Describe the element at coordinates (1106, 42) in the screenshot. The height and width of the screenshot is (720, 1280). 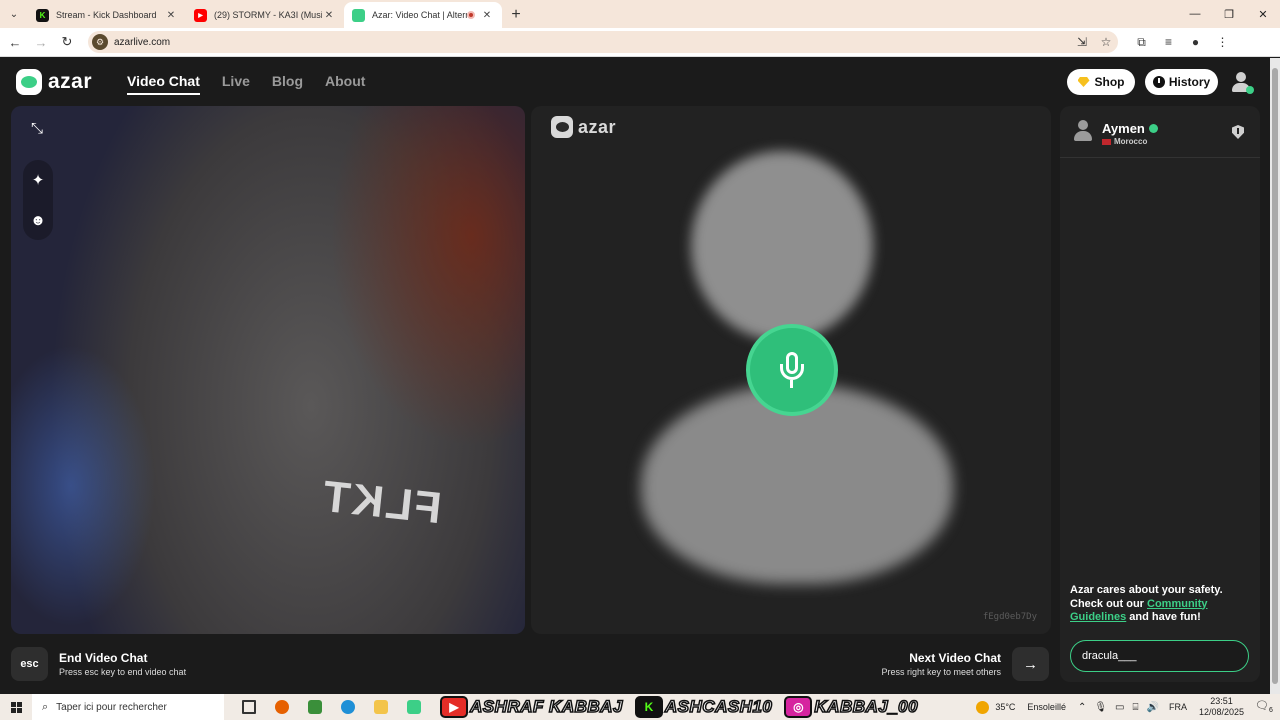
I see `bookmark-star-icon: ☆` at that location.